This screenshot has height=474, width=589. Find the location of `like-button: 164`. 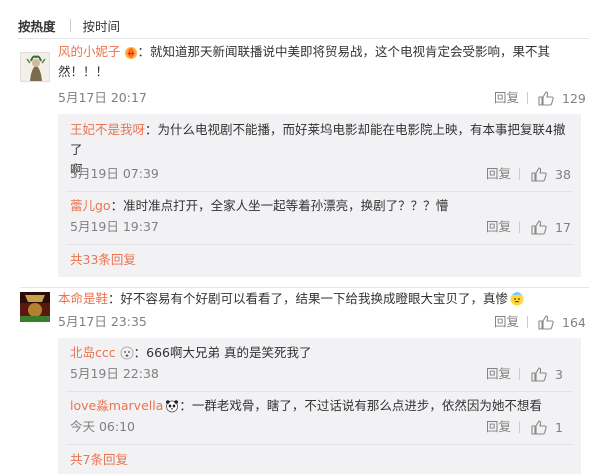

like-button: 164 is located at coordinates (562, 322).